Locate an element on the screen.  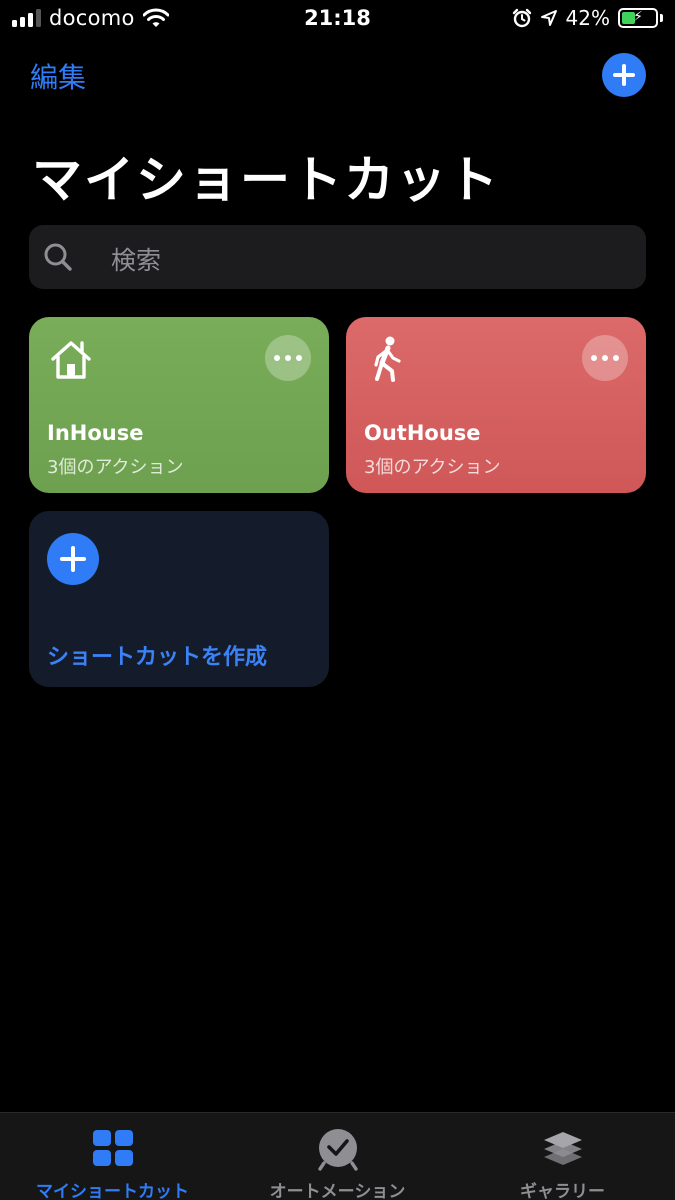
shortcut-title: InHouse is located at coordinates (95, 433).